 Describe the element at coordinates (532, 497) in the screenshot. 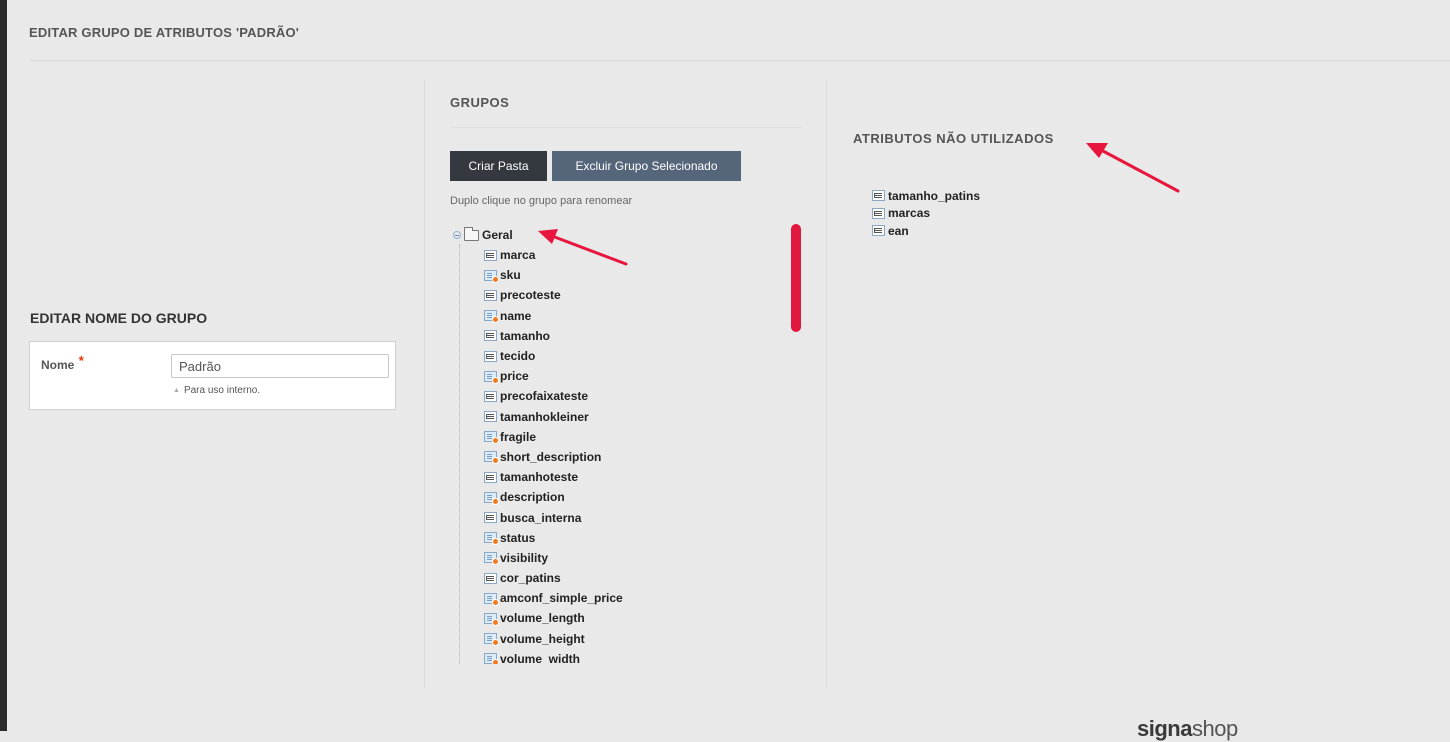

I see `attribute-label: description` at that location.